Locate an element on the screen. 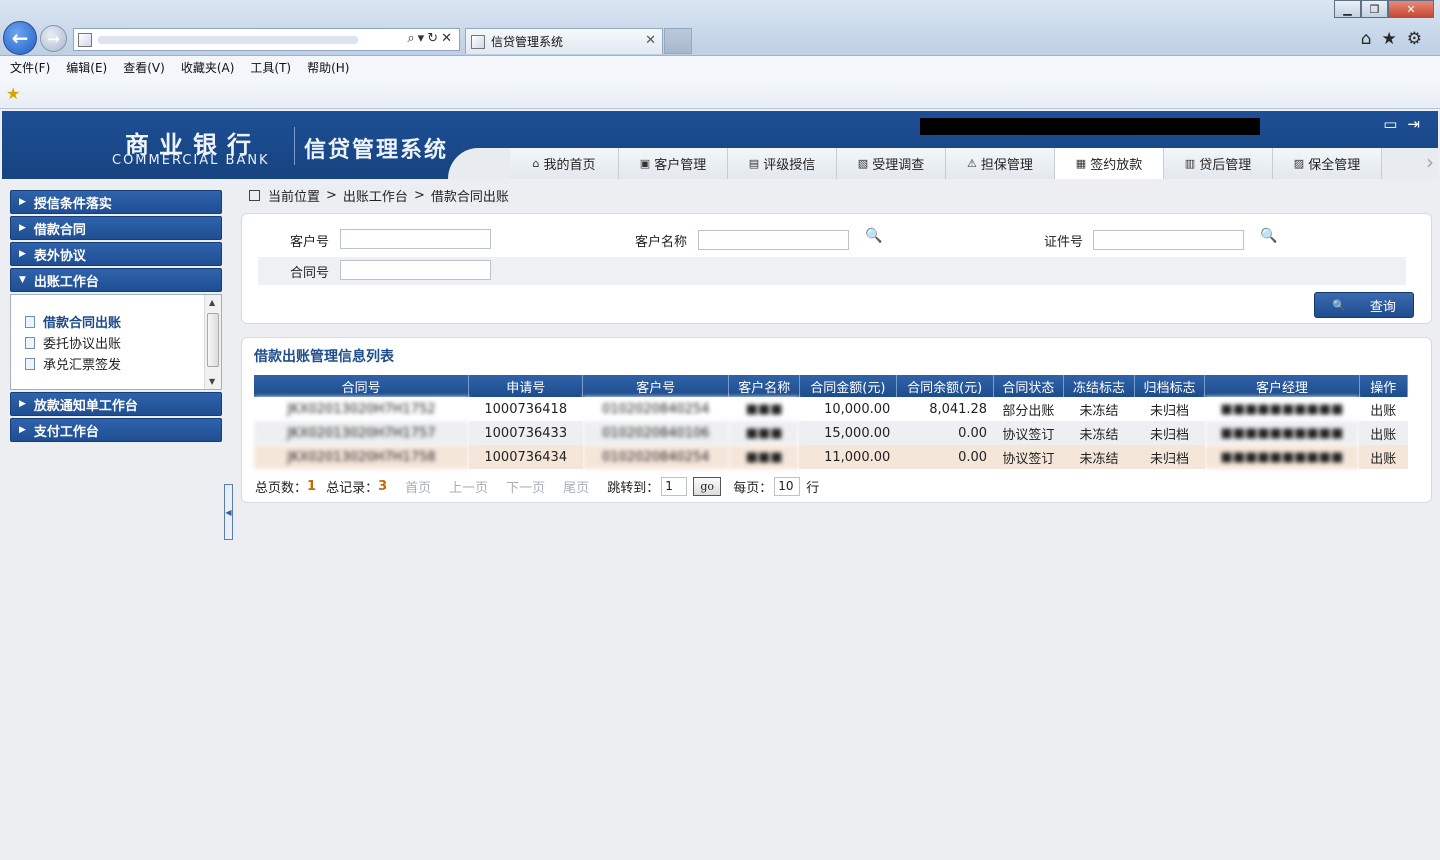  col-header: 合同余额(元) is located at coordinates (945, 386).